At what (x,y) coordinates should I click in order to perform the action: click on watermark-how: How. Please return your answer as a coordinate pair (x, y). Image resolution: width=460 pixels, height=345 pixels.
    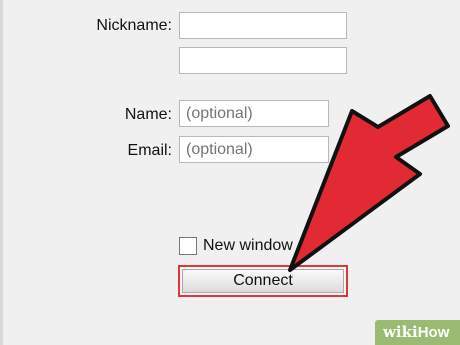
    Looking at the image, I should click on (433, 332).